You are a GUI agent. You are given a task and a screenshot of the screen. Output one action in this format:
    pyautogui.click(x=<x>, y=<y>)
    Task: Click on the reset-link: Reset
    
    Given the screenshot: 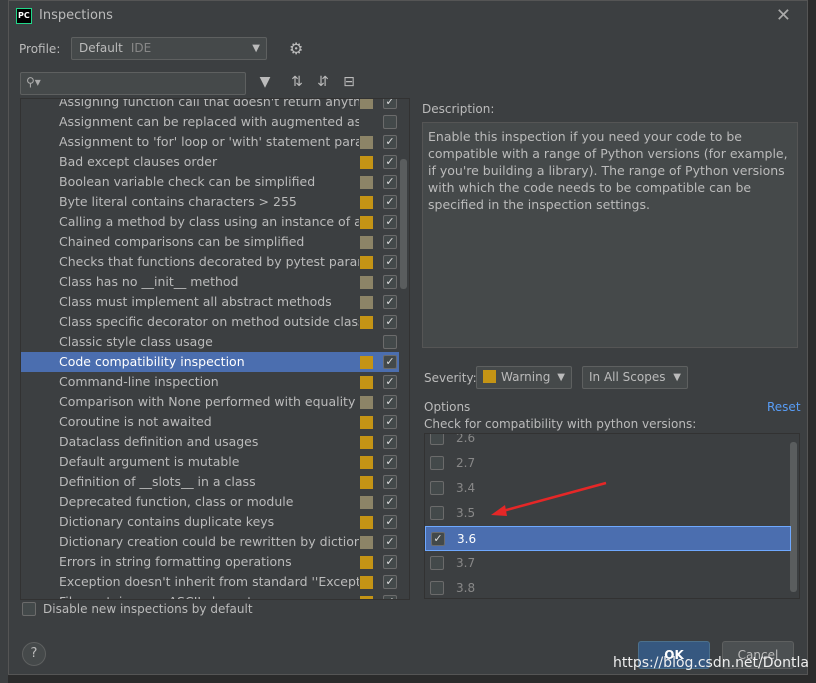 What is the action you would take?
    pyautogui.click(x=784, y=407)
    